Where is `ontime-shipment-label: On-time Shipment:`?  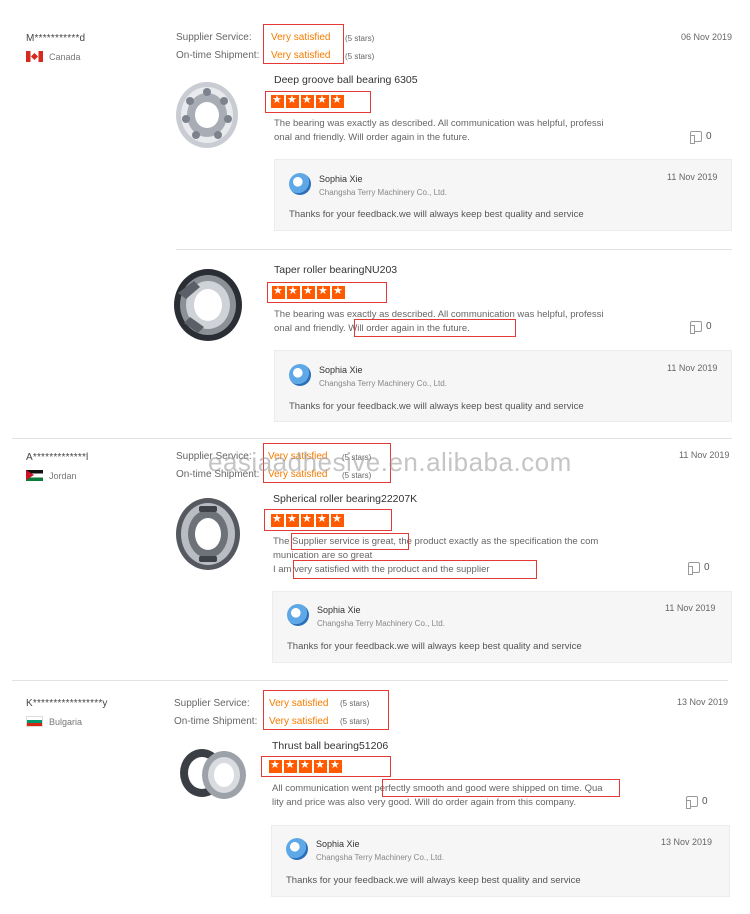 ontime-shipment-label: On-time Shipment: is located at coordinates (216, 721).